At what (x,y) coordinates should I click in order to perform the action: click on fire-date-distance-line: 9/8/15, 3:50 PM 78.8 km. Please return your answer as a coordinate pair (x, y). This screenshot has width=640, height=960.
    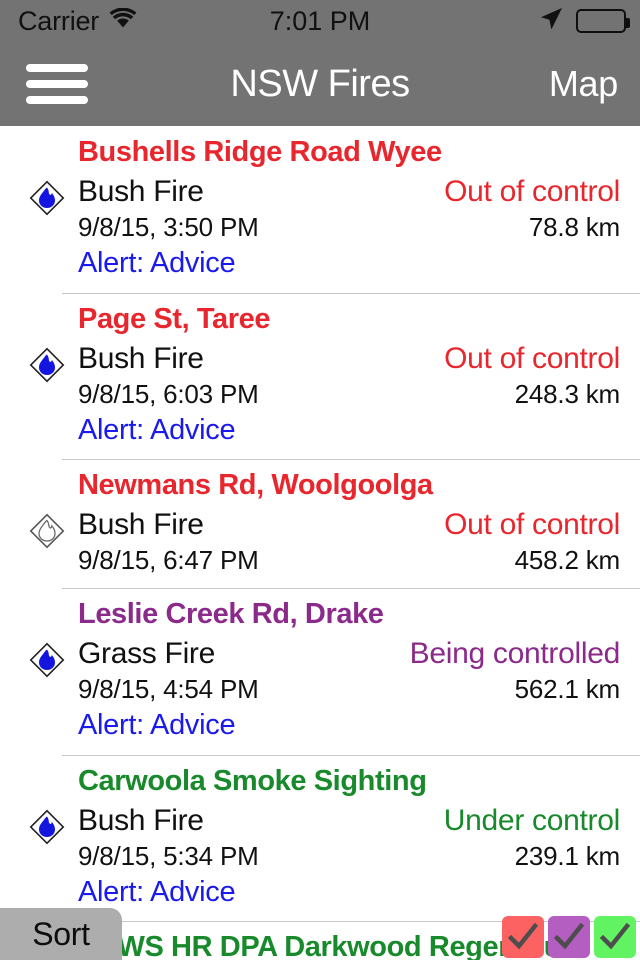
    Looking at the image, I should click on (351, 228).